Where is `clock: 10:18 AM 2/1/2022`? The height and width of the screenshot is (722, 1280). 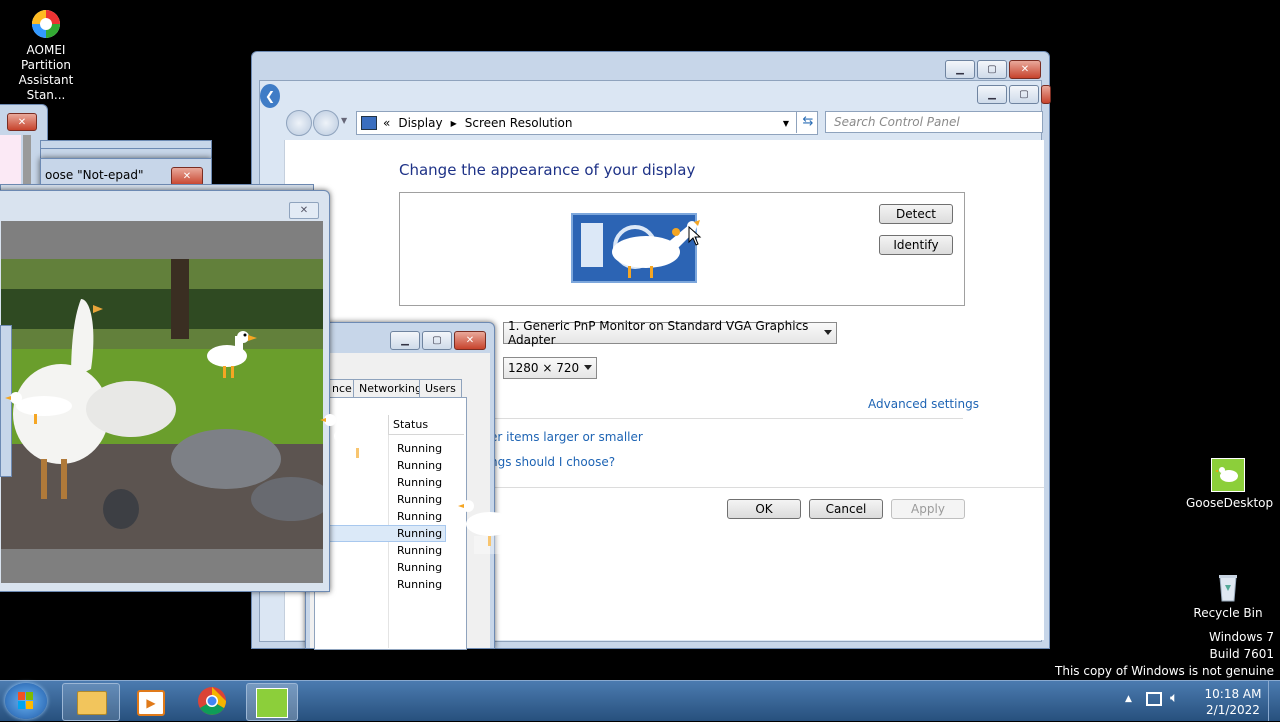 clock: 10:18 AM 2/1/2022 is located at coordinates (1233, 702).